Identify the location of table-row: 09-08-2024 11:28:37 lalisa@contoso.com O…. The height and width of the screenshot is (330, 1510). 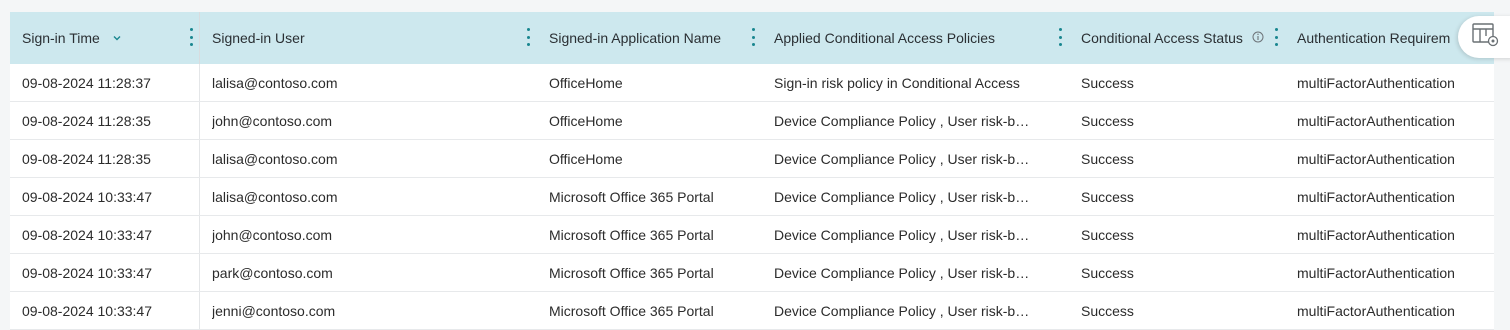
(752, 83).